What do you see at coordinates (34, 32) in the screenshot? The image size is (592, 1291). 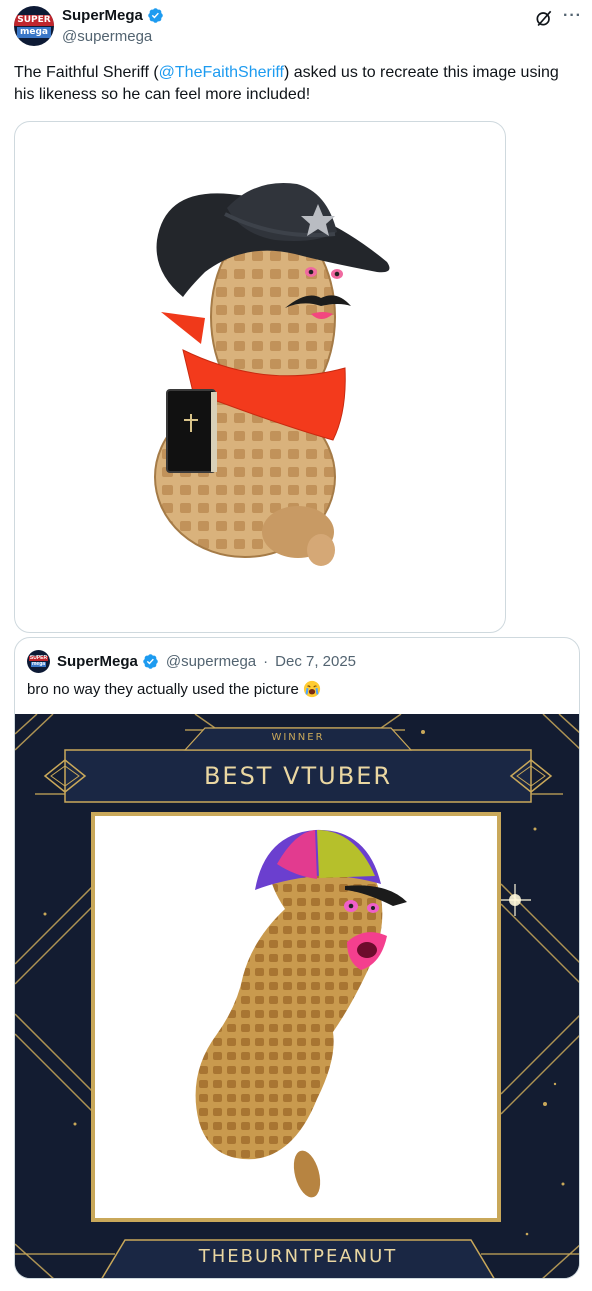 I see `avatar-text-bottom: mega` at bounding box center [34, 32].